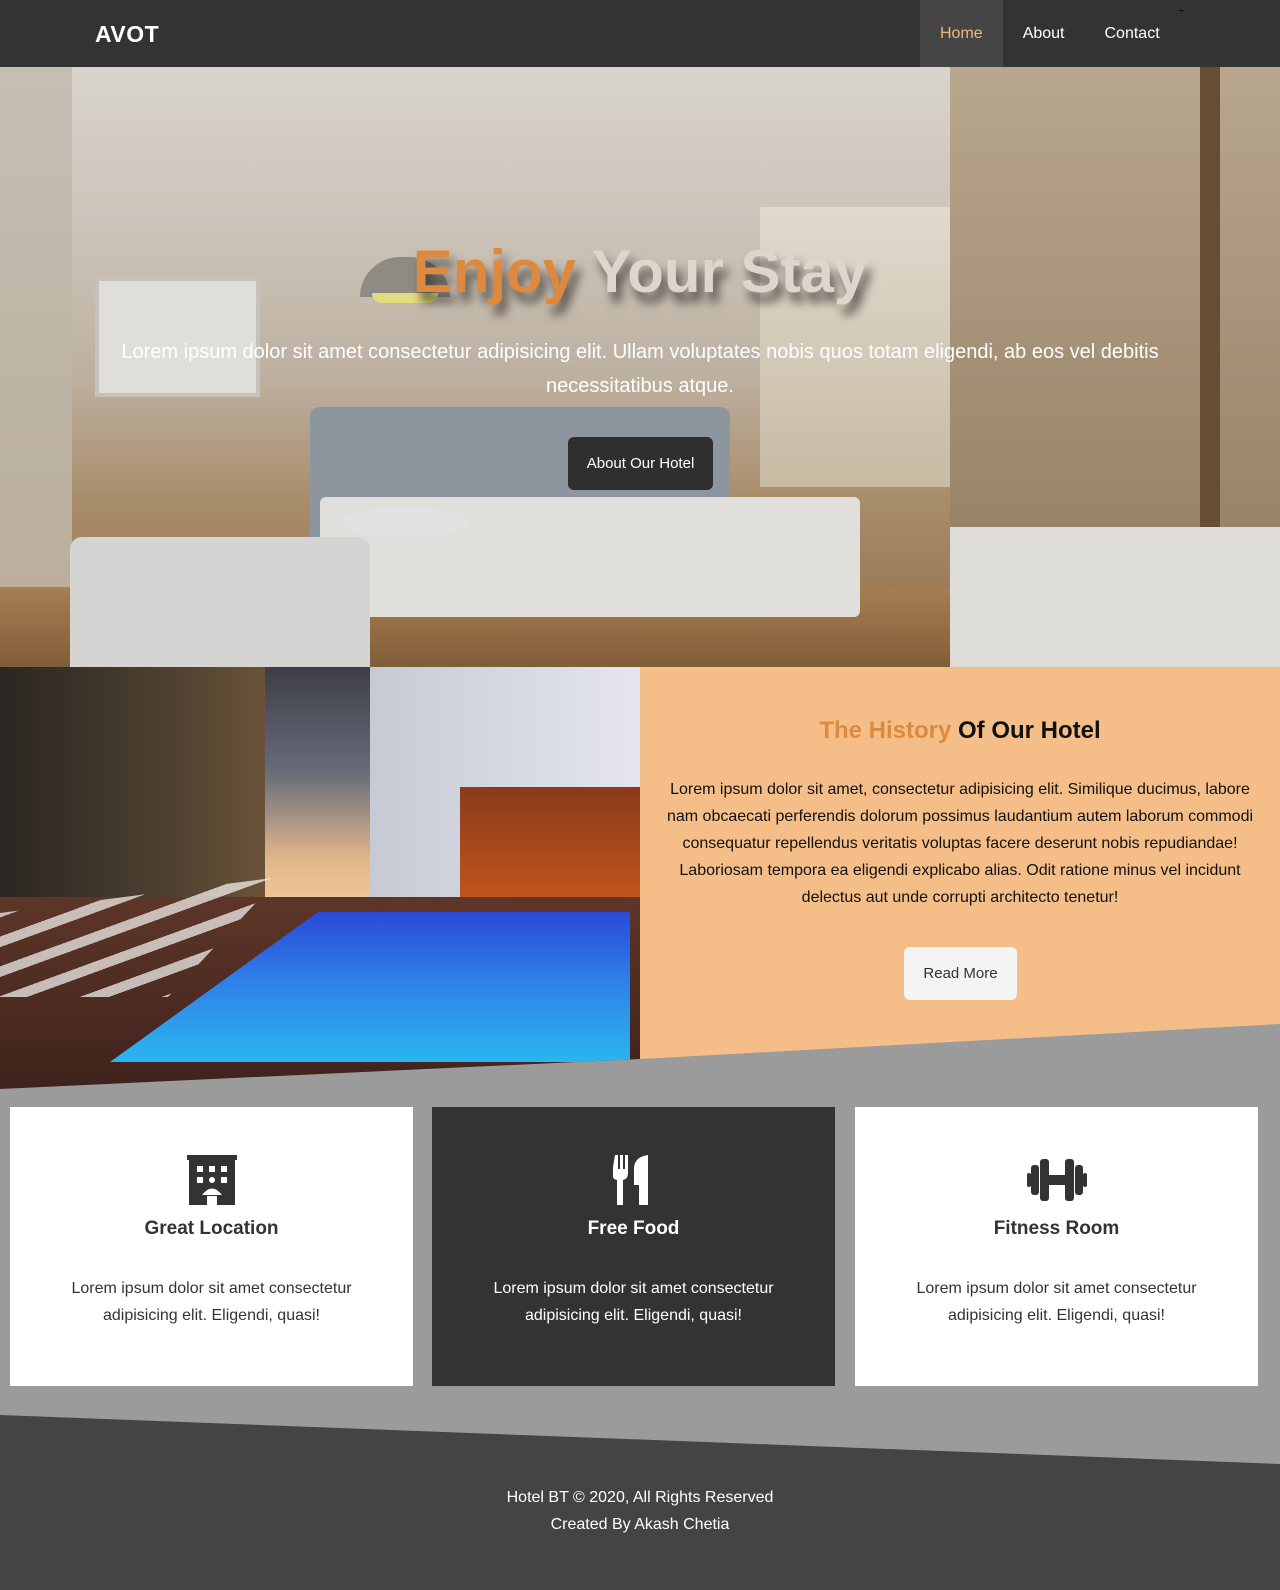 This screenshot has height=1590, width=1280. Describe the element at coordinates (211, 1228) in the screenshot. I see `feature-title: Great Location` at that location.